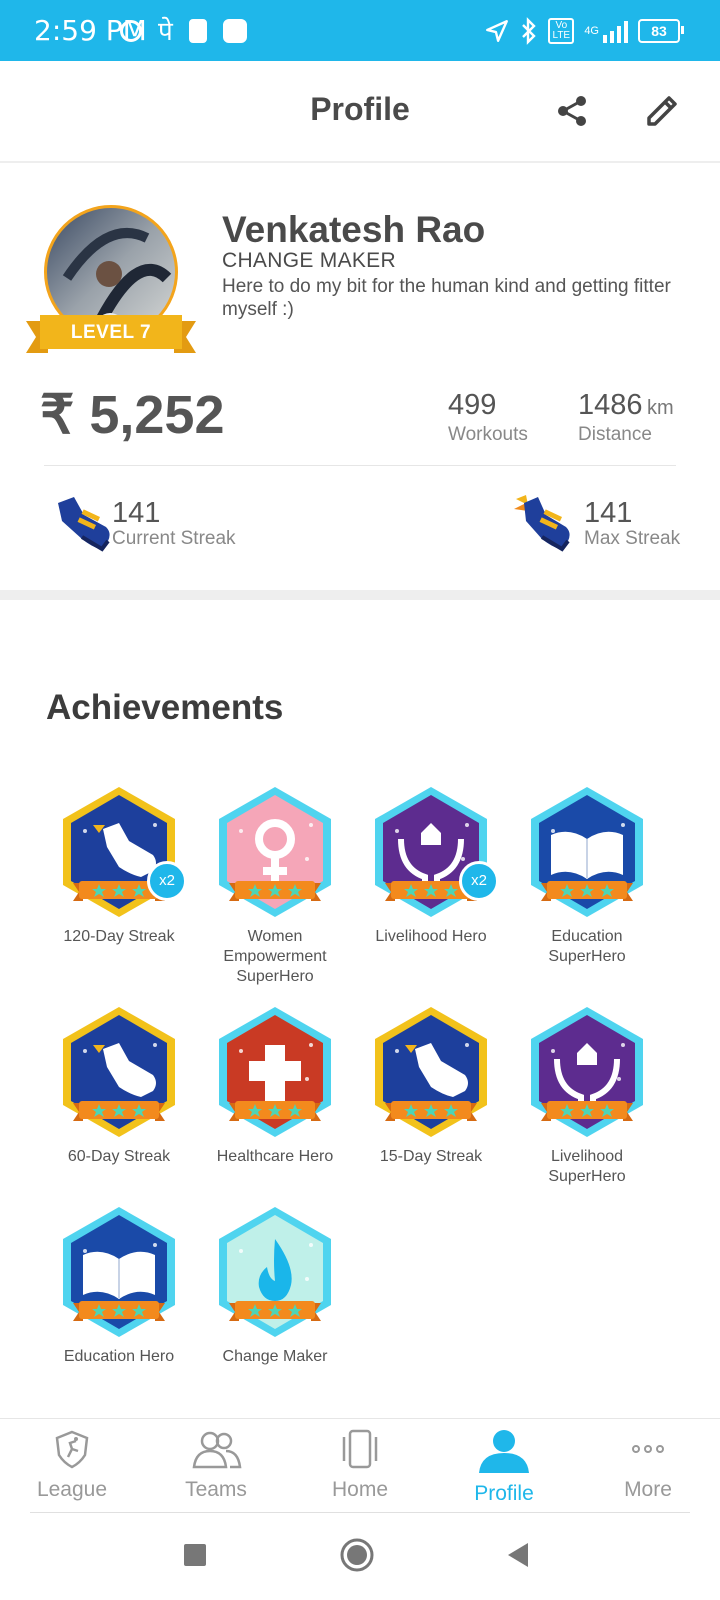 This screenshot has width=720, height=1600. Describe the element at coordinates (275, 1072) in the screenshot. I see `medical-cross-icon` at that location.